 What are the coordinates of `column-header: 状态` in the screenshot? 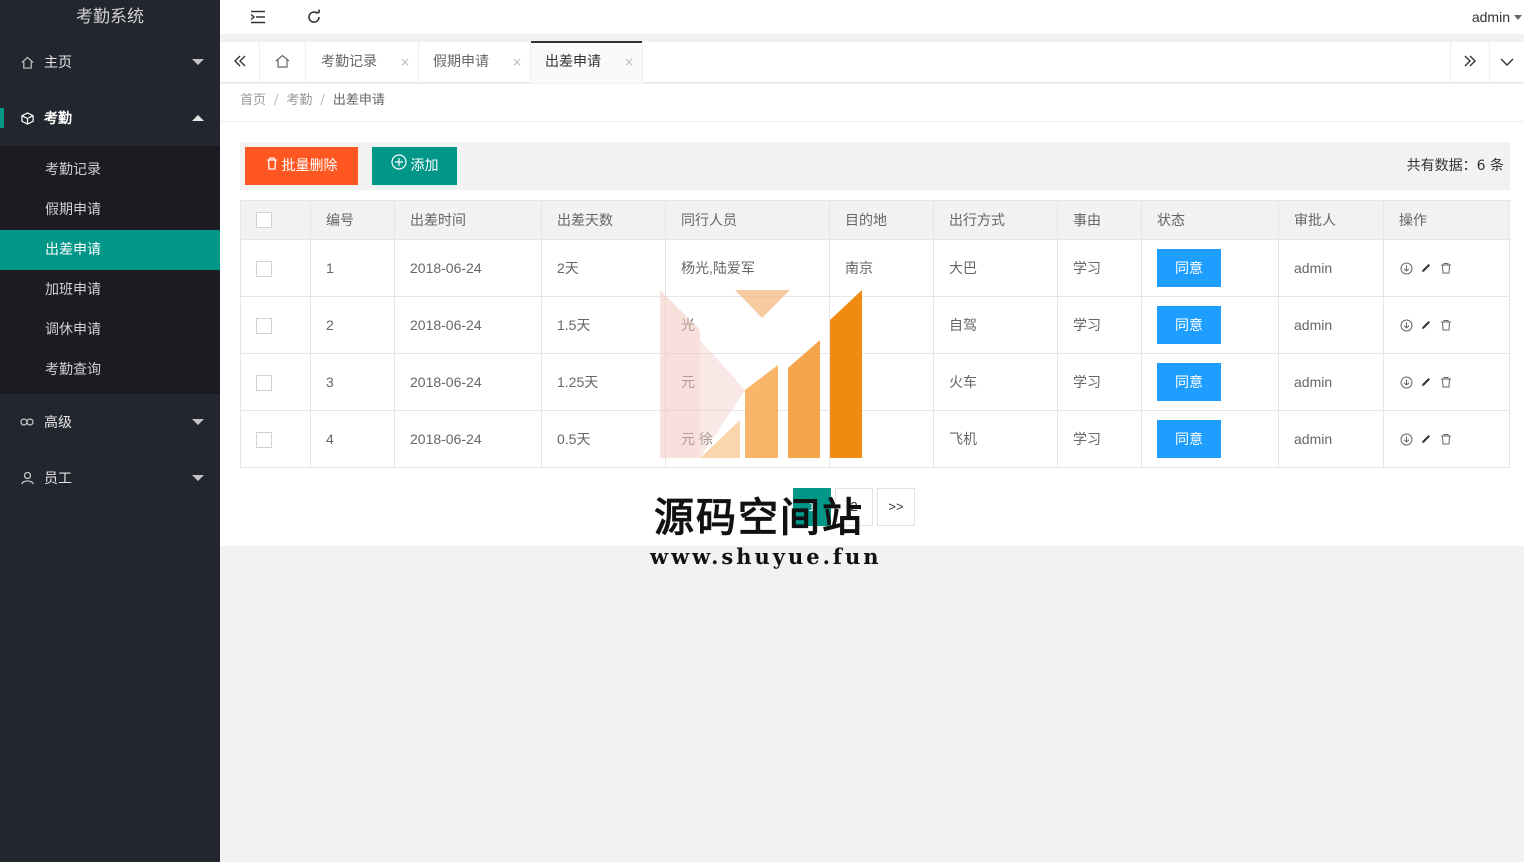 It's located at (1210, 220).